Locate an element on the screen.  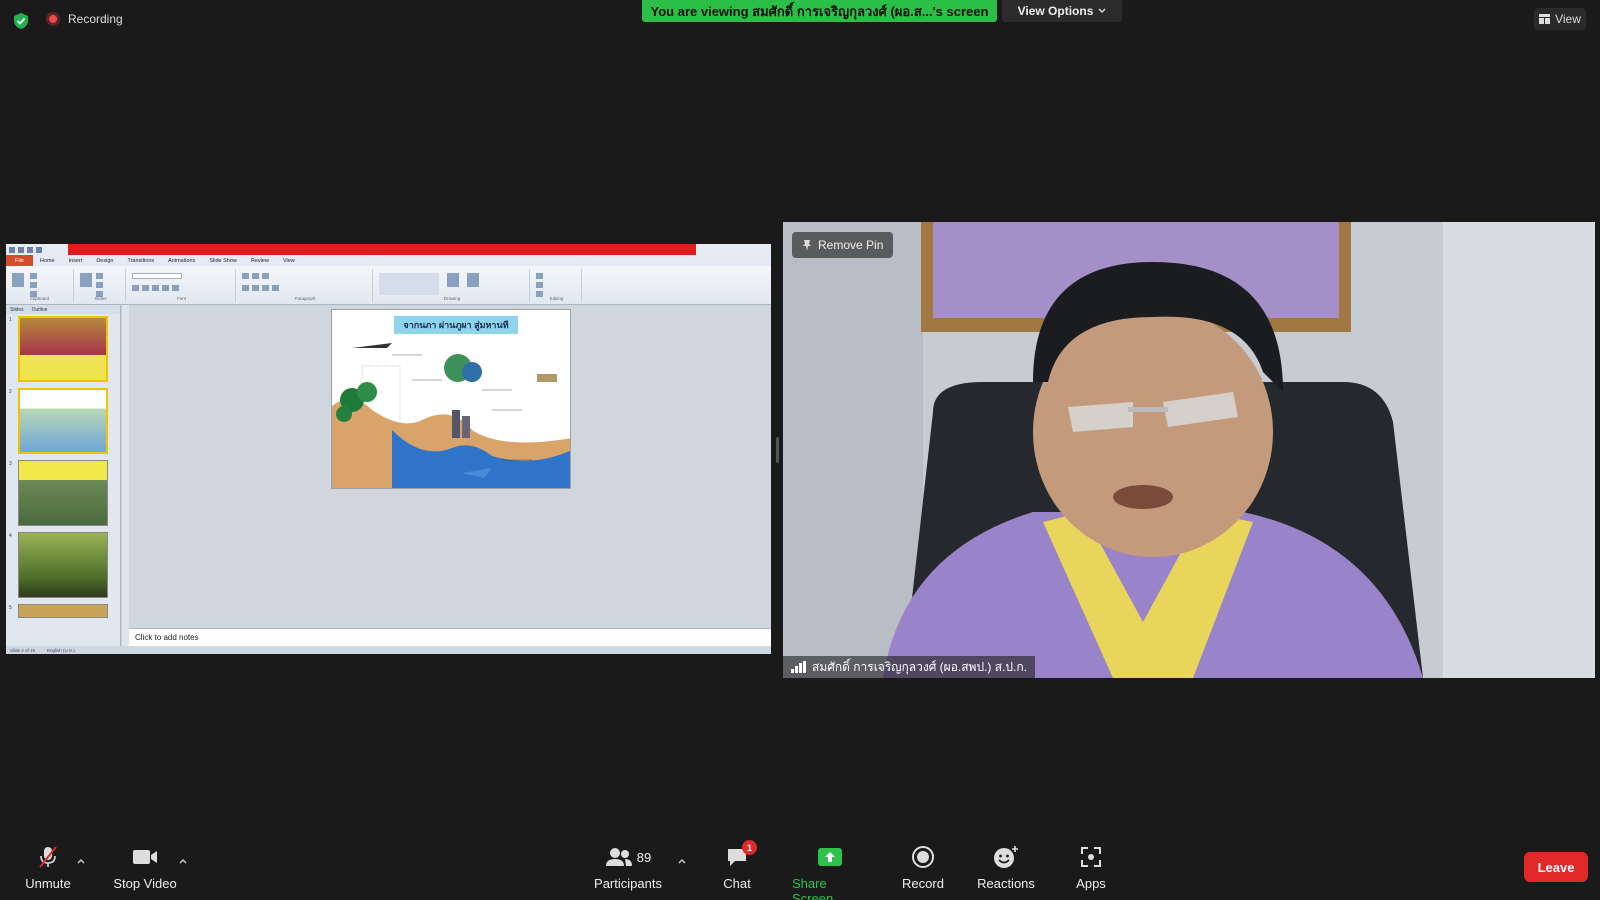
participants-options-caret-icon is located at coordinates (682, 861).